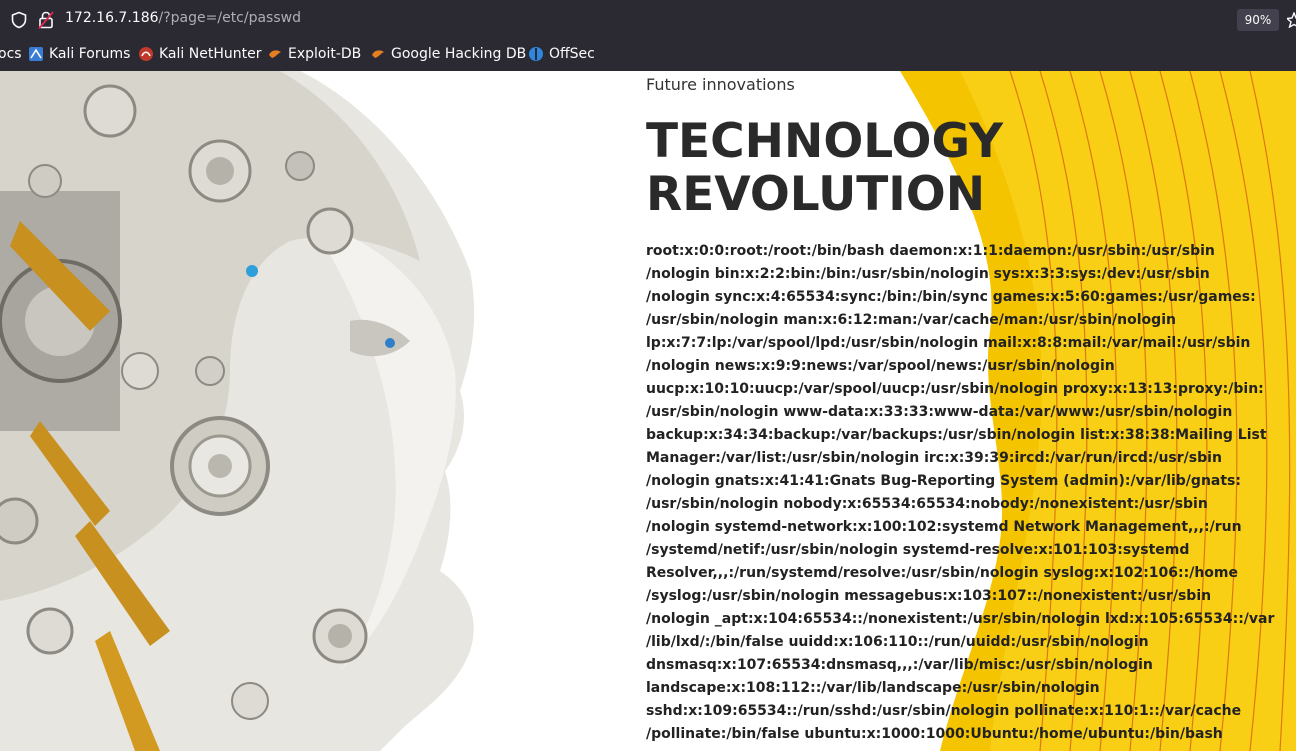 This screenshot has height=751, width=1296. I want to click on bookmark-exploit-db: Exploit-DB, so click(314, 54).